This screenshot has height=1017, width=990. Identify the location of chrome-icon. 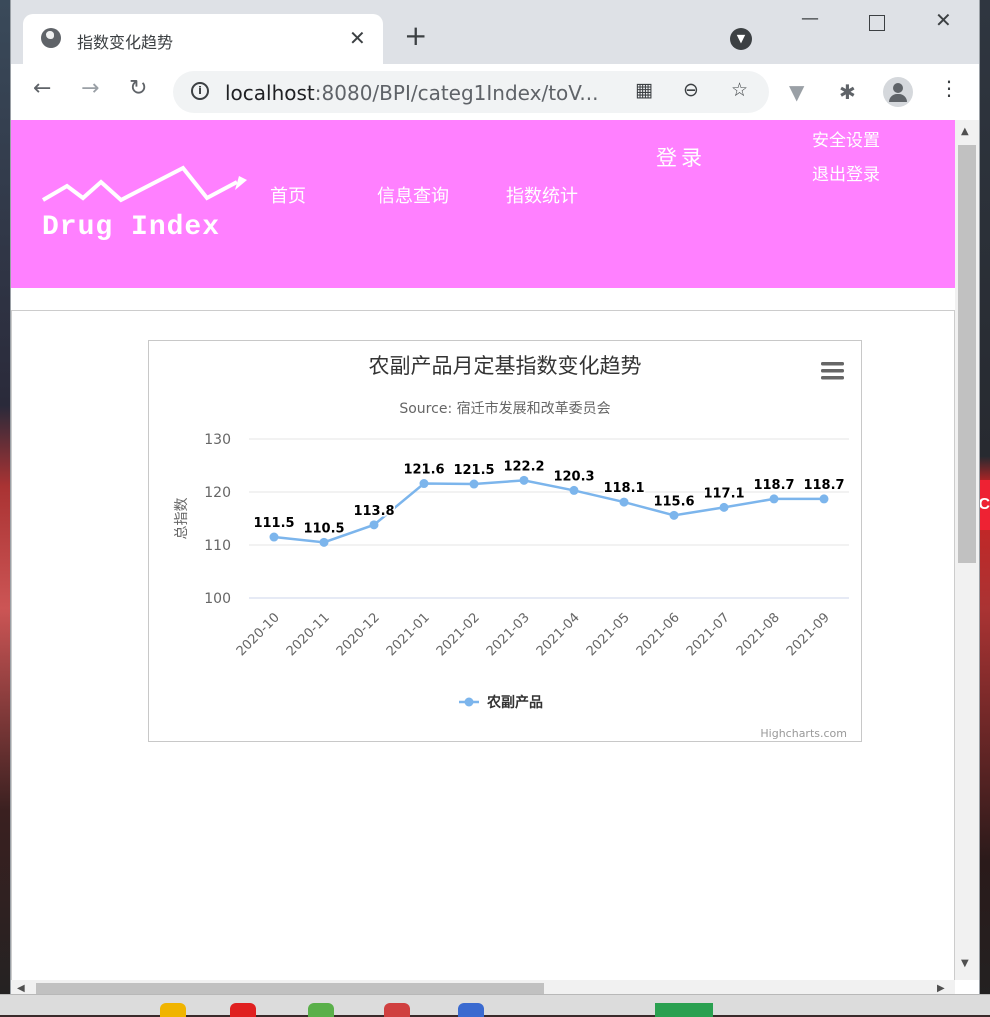
(471, 1010).